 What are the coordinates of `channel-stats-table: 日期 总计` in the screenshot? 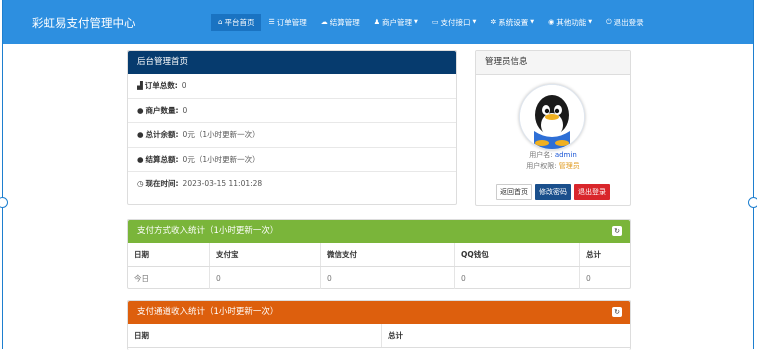 It's located at (379, 336).